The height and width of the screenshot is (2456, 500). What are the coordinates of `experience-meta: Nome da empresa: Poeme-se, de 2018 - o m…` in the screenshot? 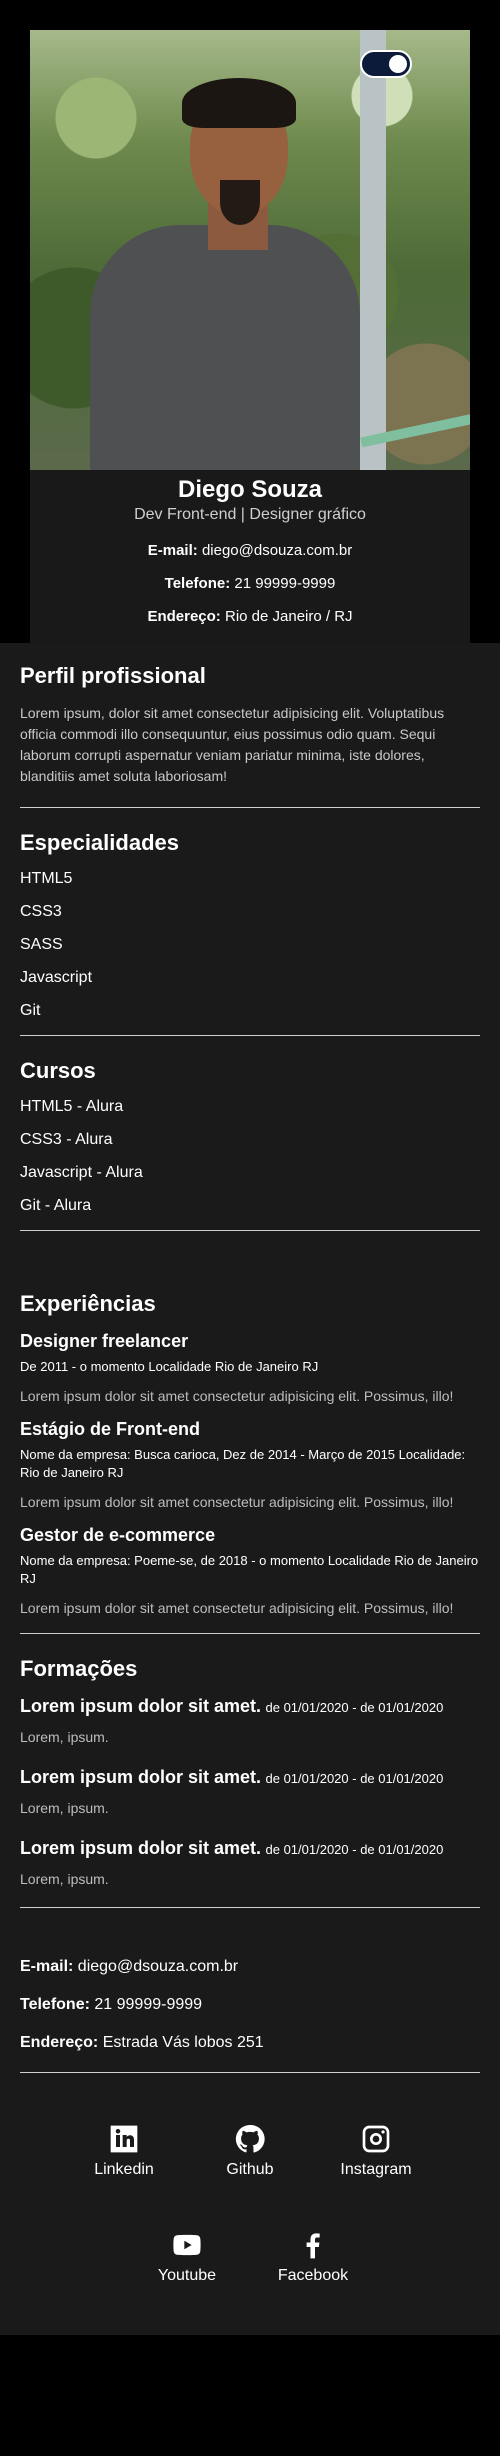 It's located at (249, 1569).